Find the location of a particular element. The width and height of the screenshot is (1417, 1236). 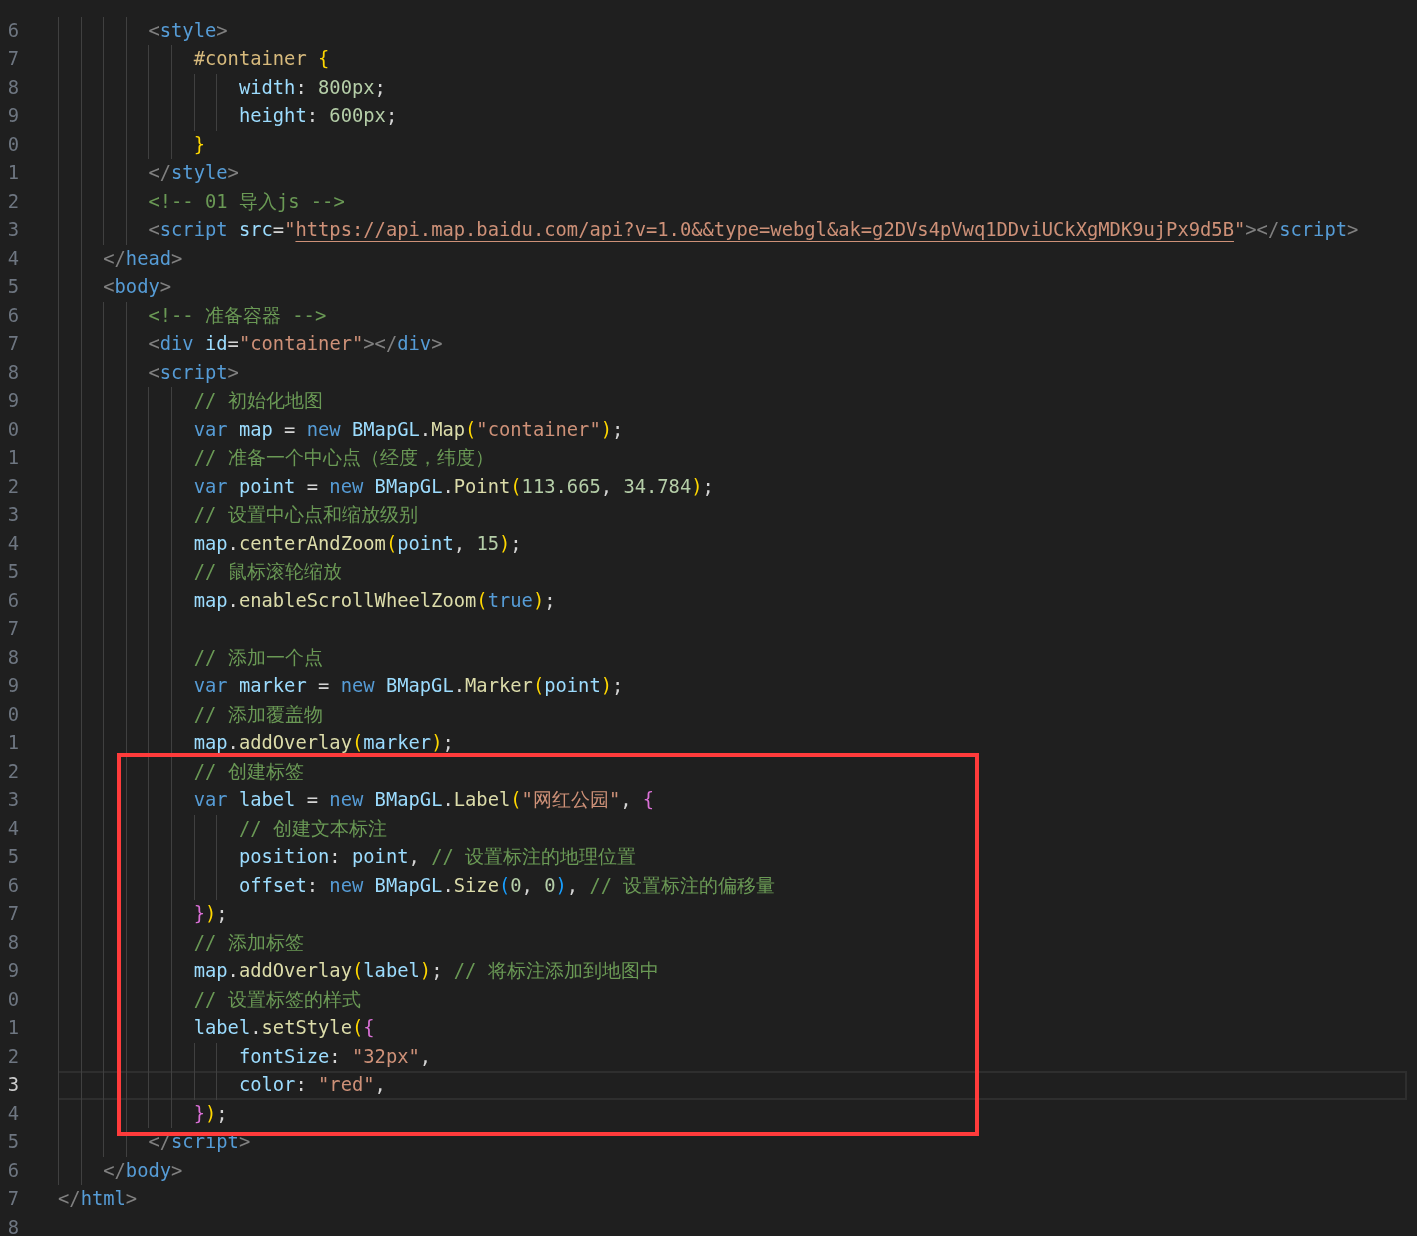

code-line: position: point, // 设置标注的地理位置 is located at coordinates (437, 857).